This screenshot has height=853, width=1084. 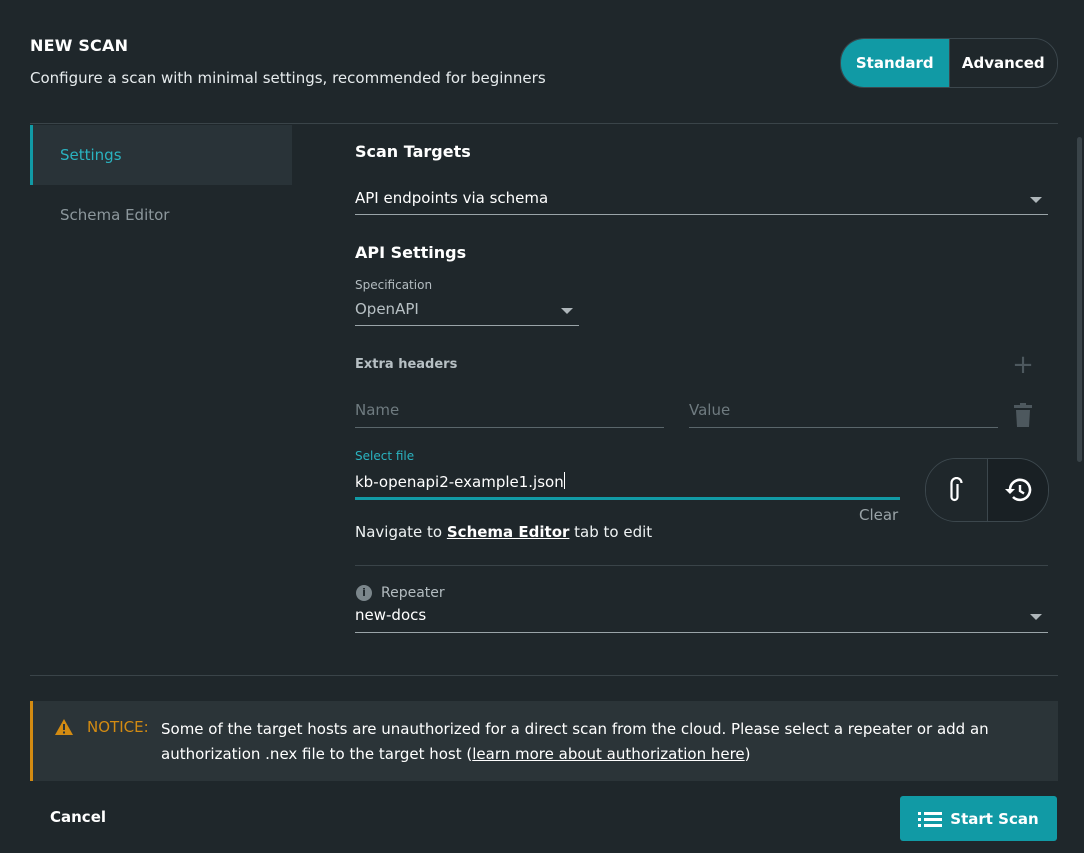 I want to click on sidebar-item-settings: Settings, so click(x=161, y=155).